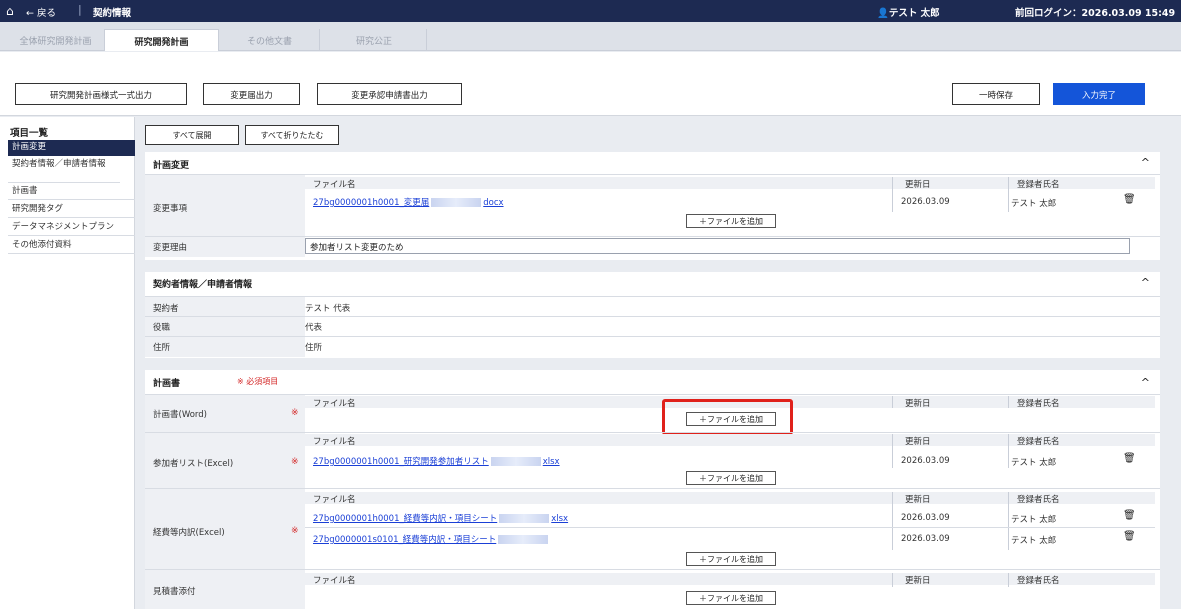  I want to click on file-link: 27bg0000001h0001_経費等内訳・項目シート xlsx, so click(440, 518).